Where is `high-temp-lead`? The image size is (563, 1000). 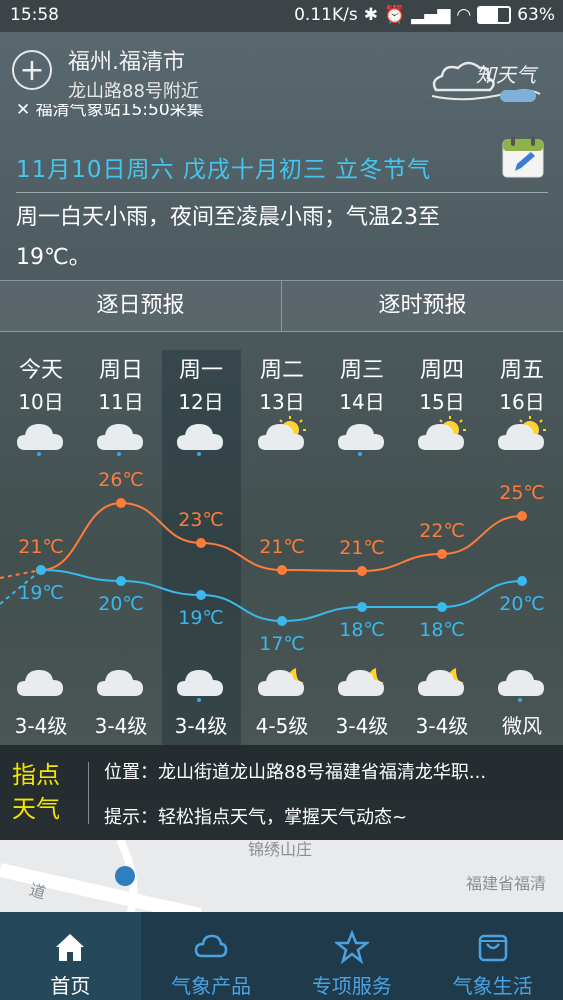 high-temp-lead is located at coordinates (21, 574).